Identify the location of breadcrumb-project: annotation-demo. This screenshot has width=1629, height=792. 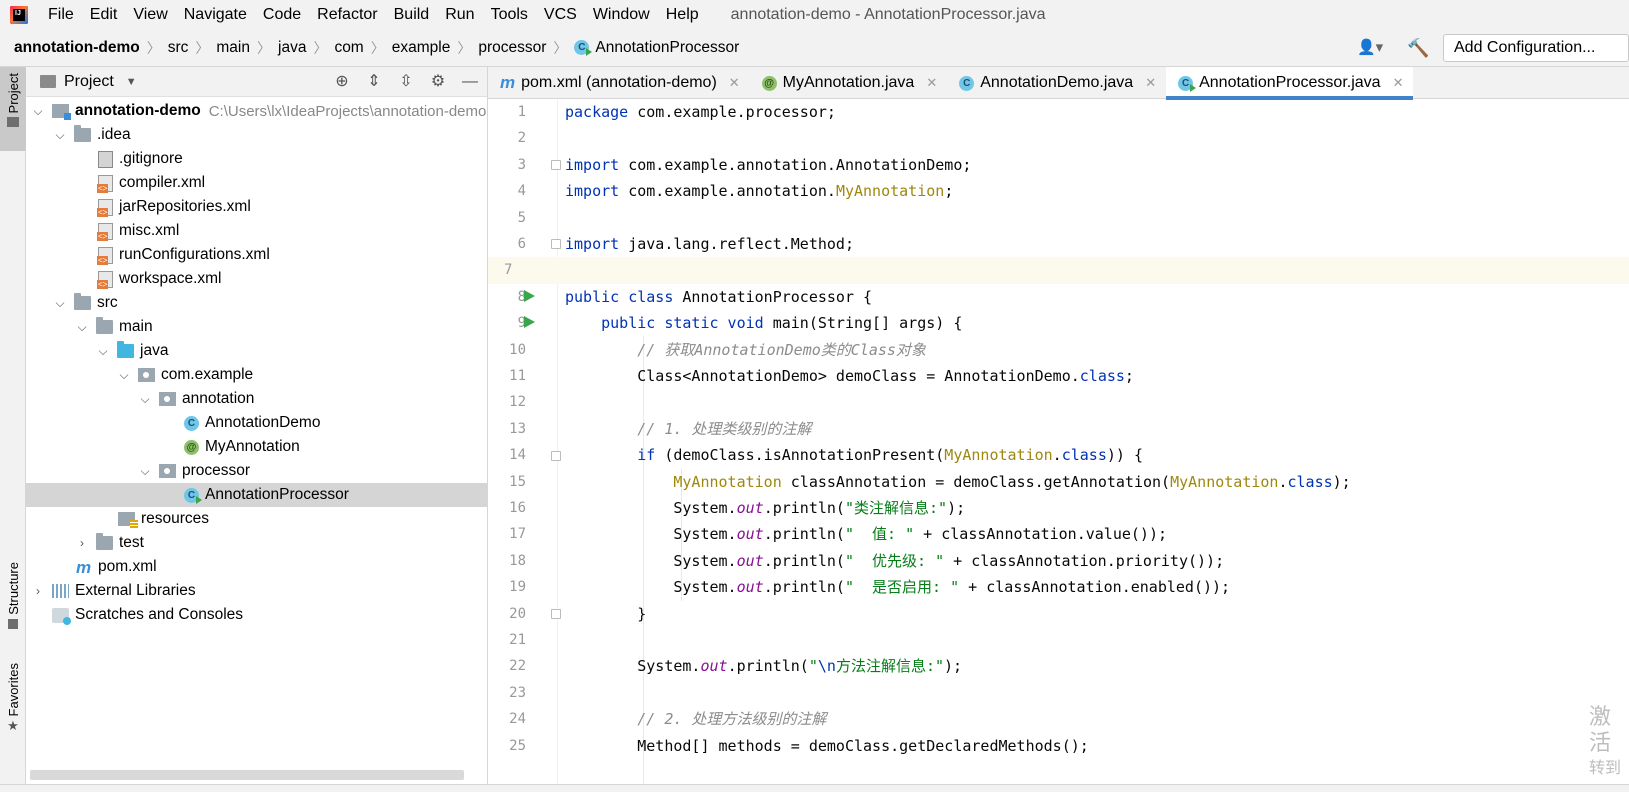
(72, 48).